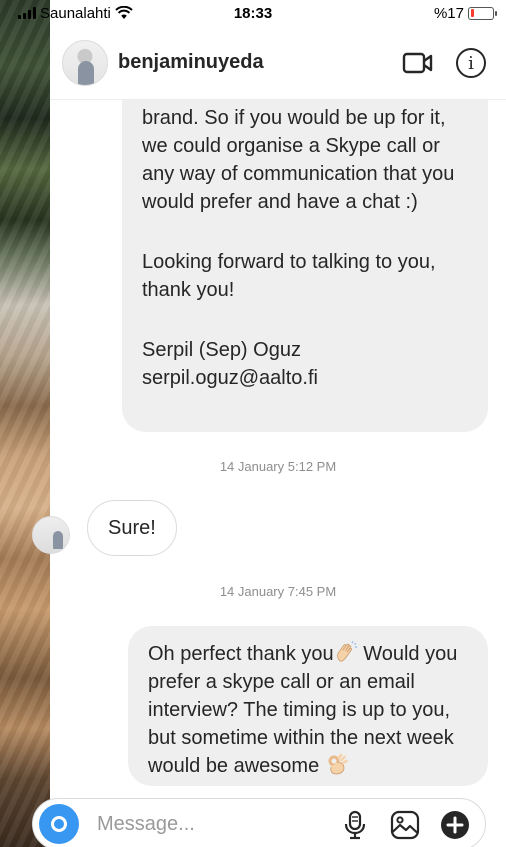 The height and width of the screenshot is (847, 506). What do you see at coordinates (124, 12) in the screenshot?
I see `wifi-icon` at bounding box center [124, 12].